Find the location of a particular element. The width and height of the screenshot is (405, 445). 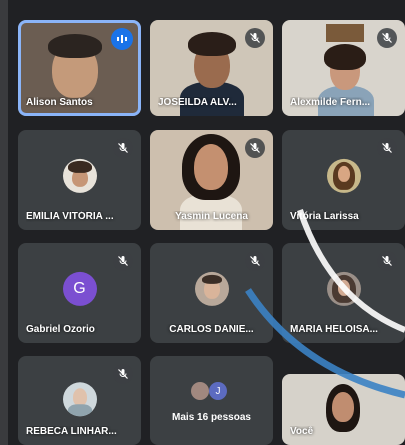

participant-tile-gabriel: G Gabriel Ozorio is located at coordinates (79, 293).